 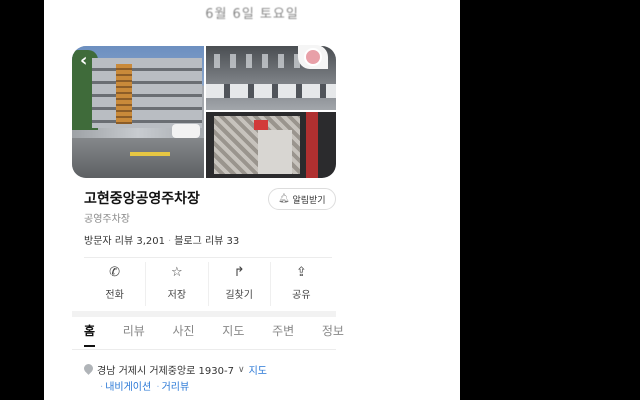 I want to click on action-bar: ✆ 전화 ☆ 저장 ↱ 길찾기 ⇪ 공유, so click(x=208, y=284).